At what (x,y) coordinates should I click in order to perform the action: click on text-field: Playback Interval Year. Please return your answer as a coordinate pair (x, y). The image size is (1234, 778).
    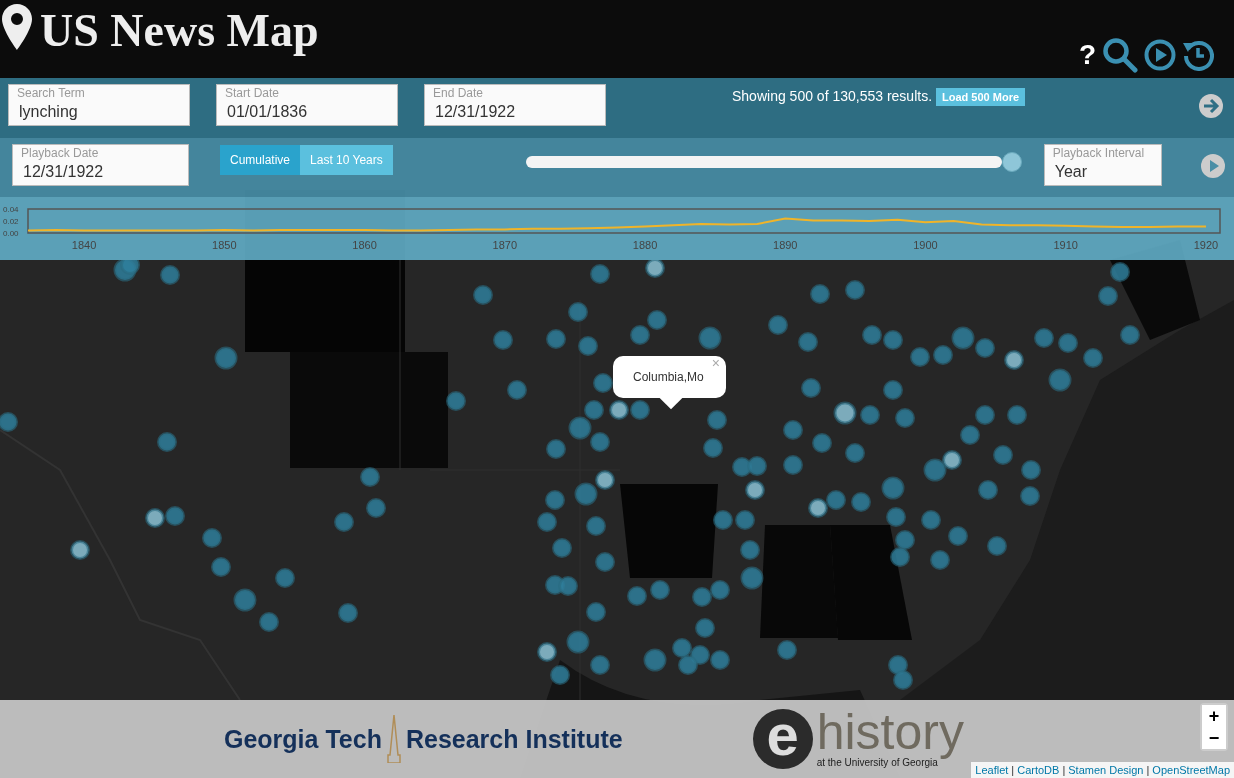
    Looking at the image, I should click on (1102, 165).